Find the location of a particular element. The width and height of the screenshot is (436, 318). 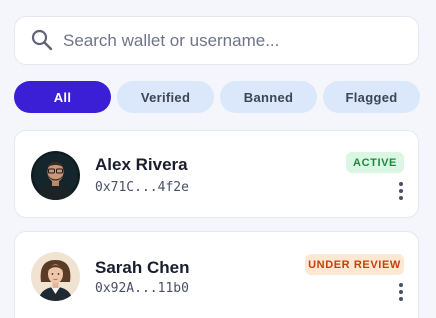

filter-all-chip: All is located at coordinates (62, 97).